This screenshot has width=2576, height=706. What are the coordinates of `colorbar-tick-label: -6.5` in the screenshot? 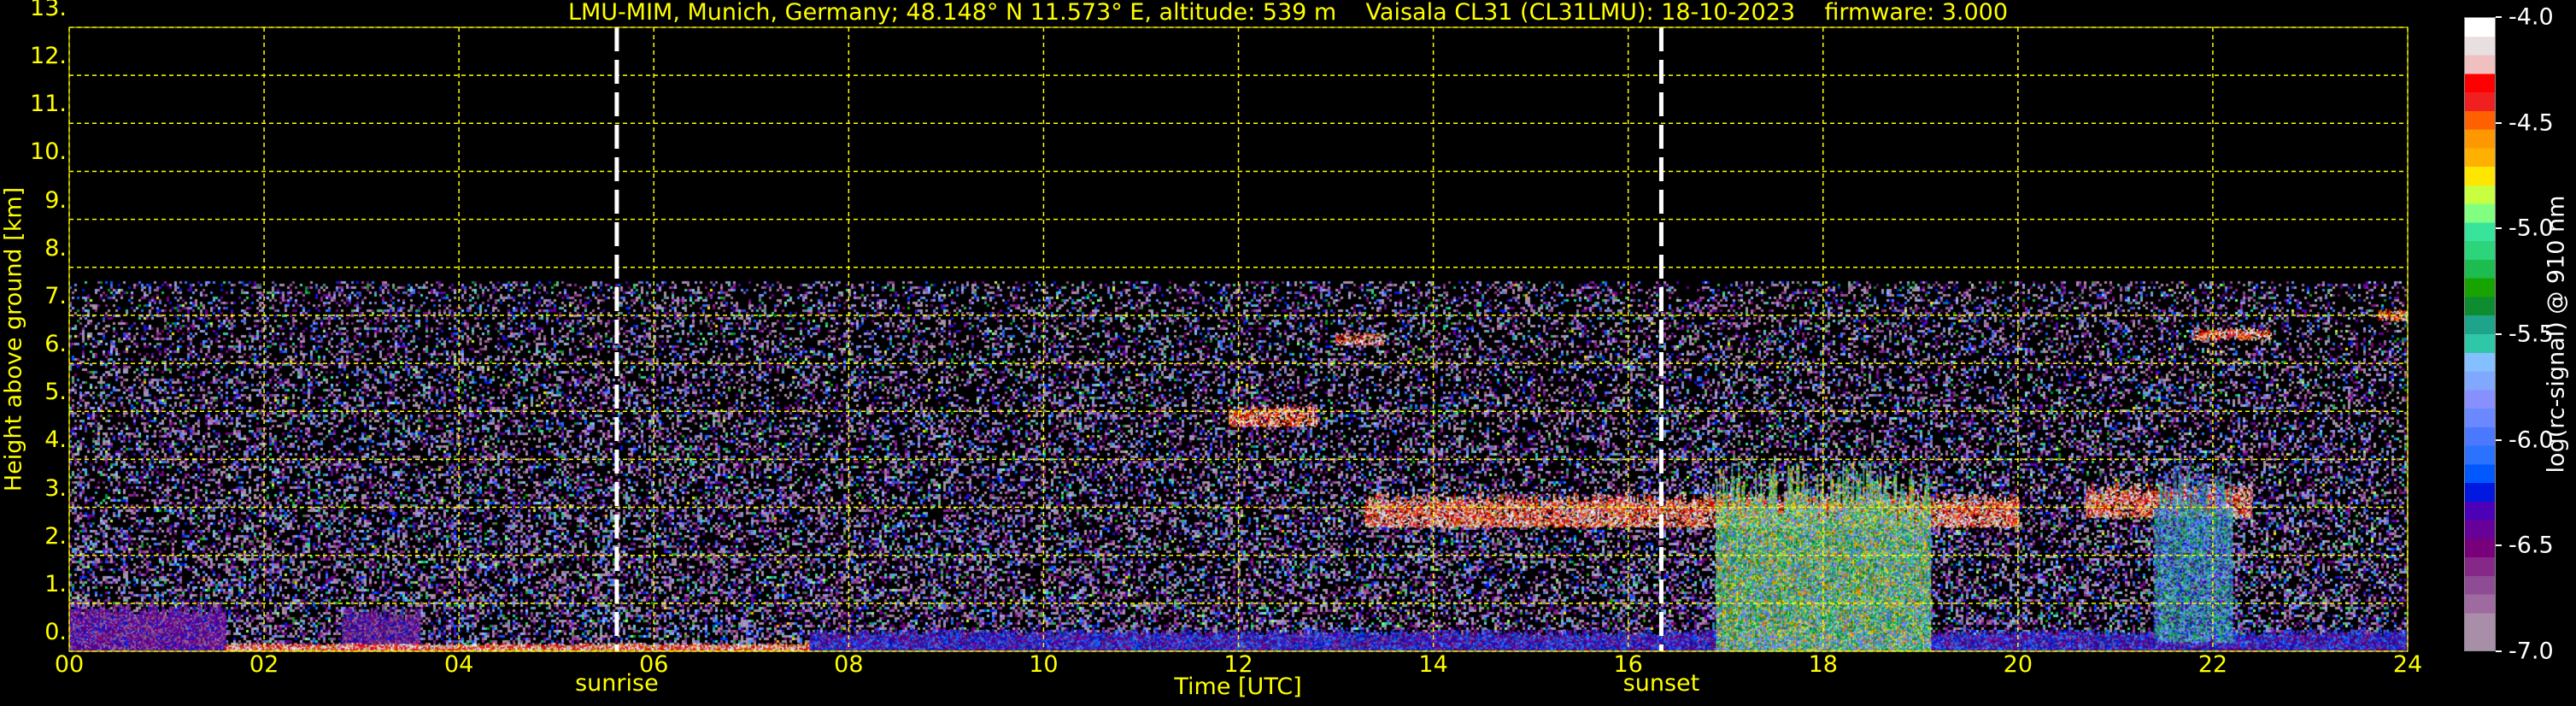 It's located at (2531, 545).